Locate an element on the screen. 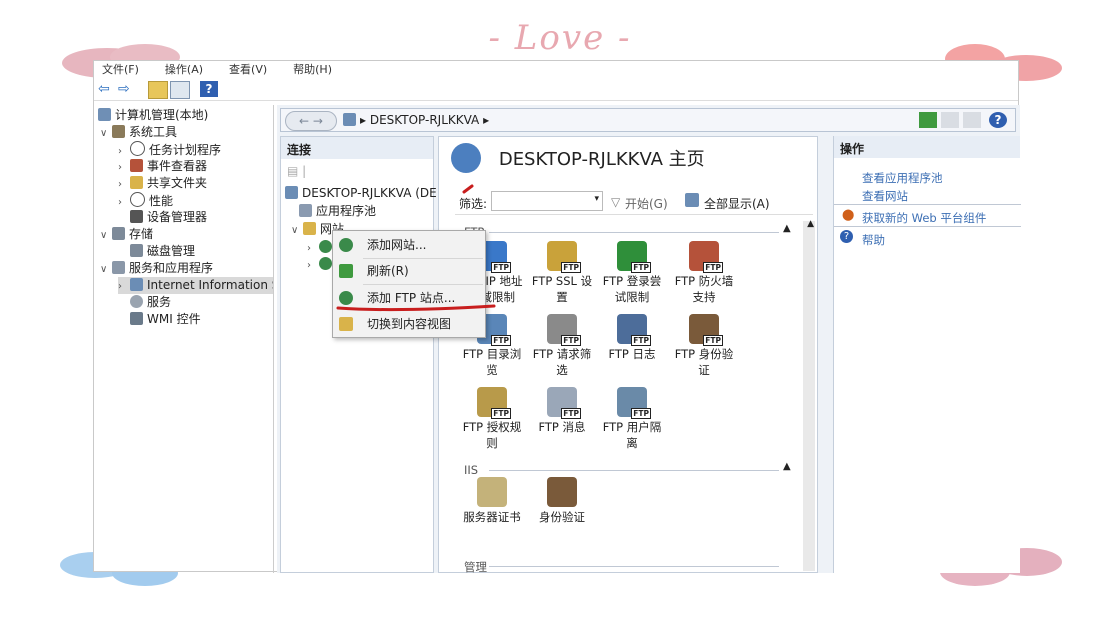 The height and width of the screenshot is (631, 1107). feature-tile: FTP FTP 授权规则 is located at coordinates (492, 419).